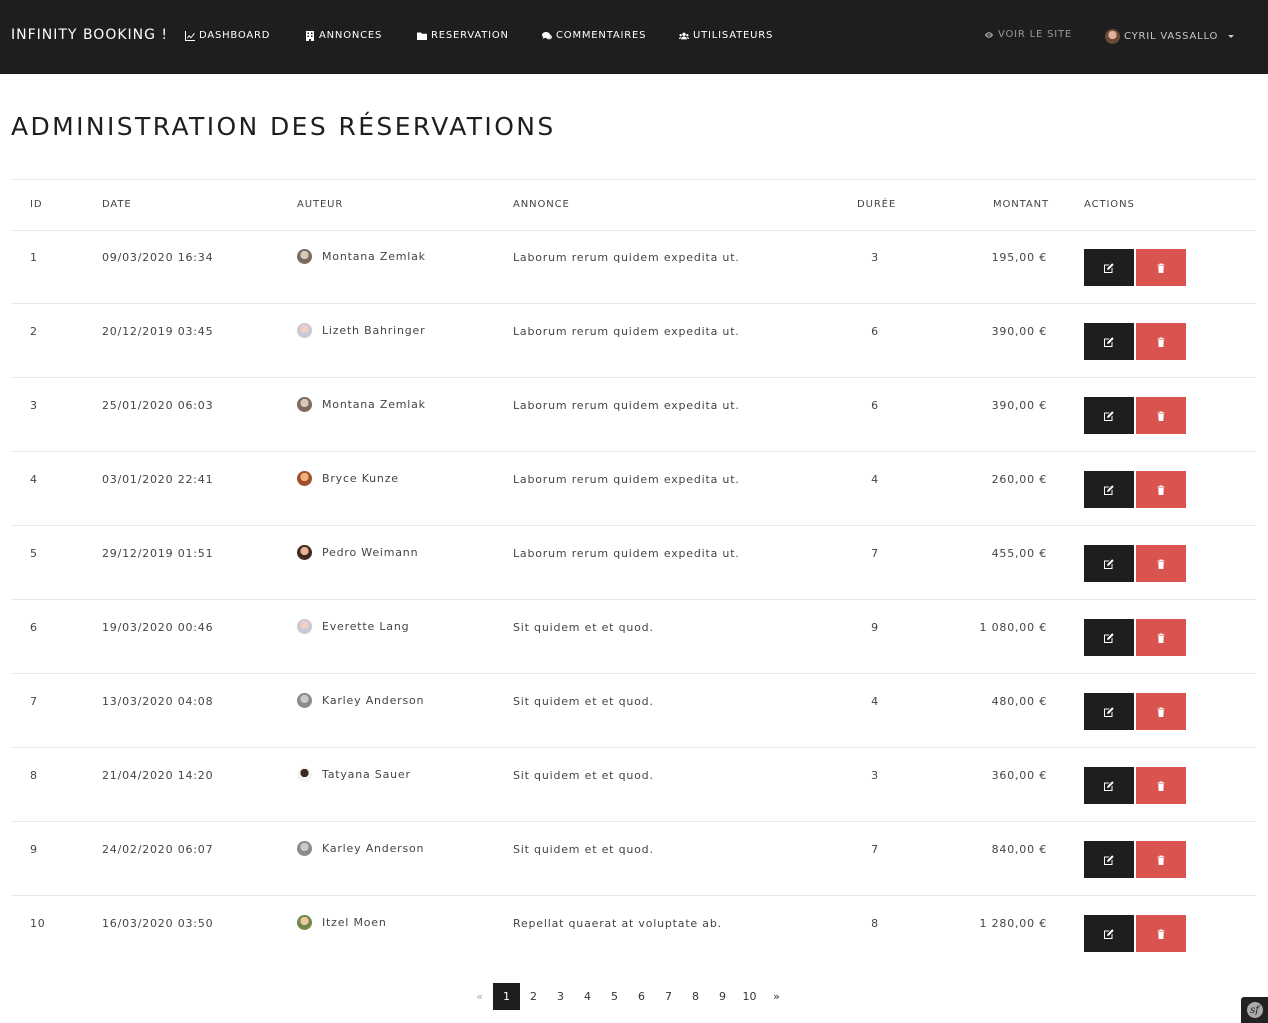  I want to click on nav-item-reservation: RESERVATION, so click(463, 35).